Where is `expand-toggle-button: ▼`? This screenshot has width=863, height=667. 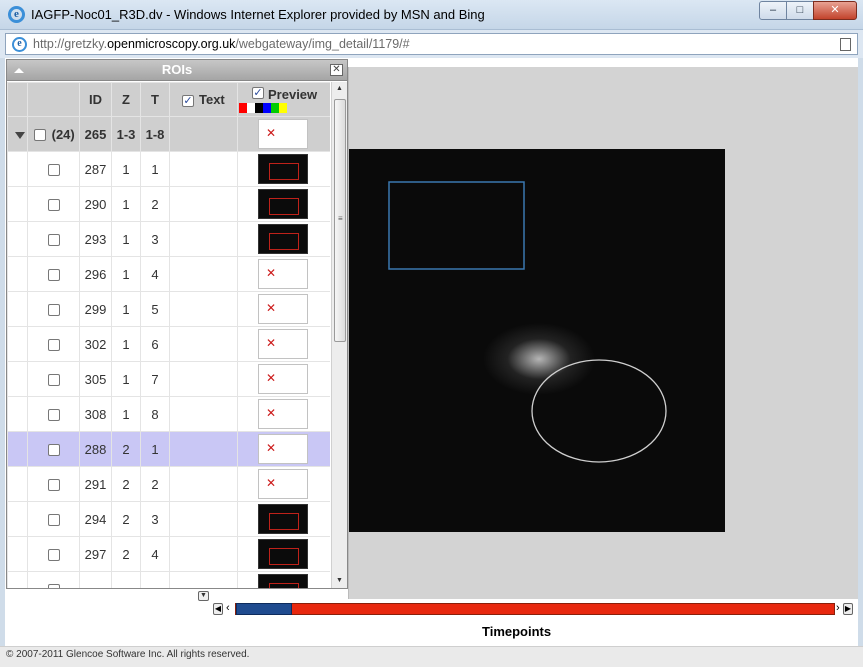 expand-toggle-button: ▼ is located at coordinates (203, 596).